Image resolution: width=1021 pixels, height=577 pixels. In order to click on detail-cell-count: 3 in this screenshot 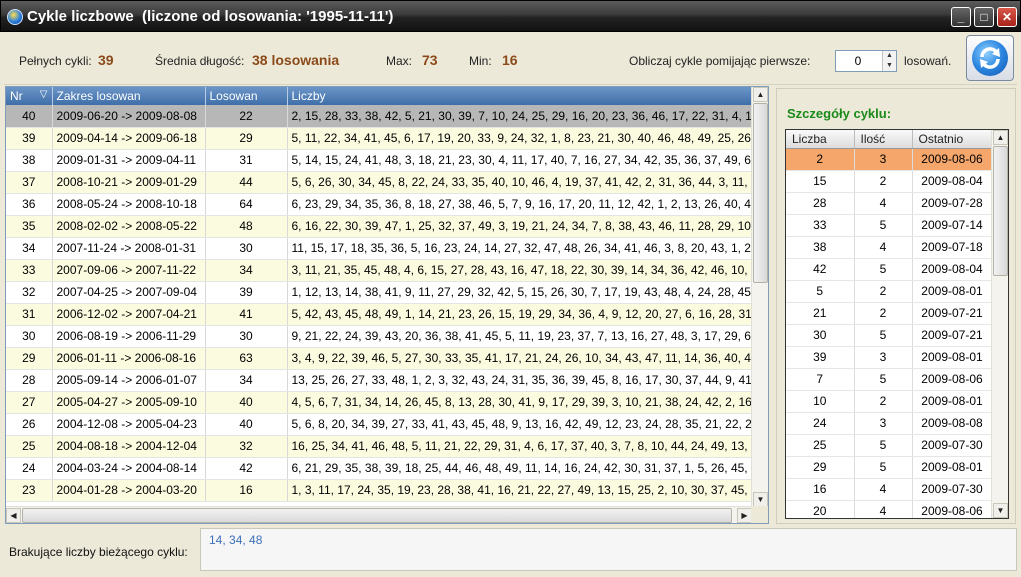, I will do `click(883, 423)`.